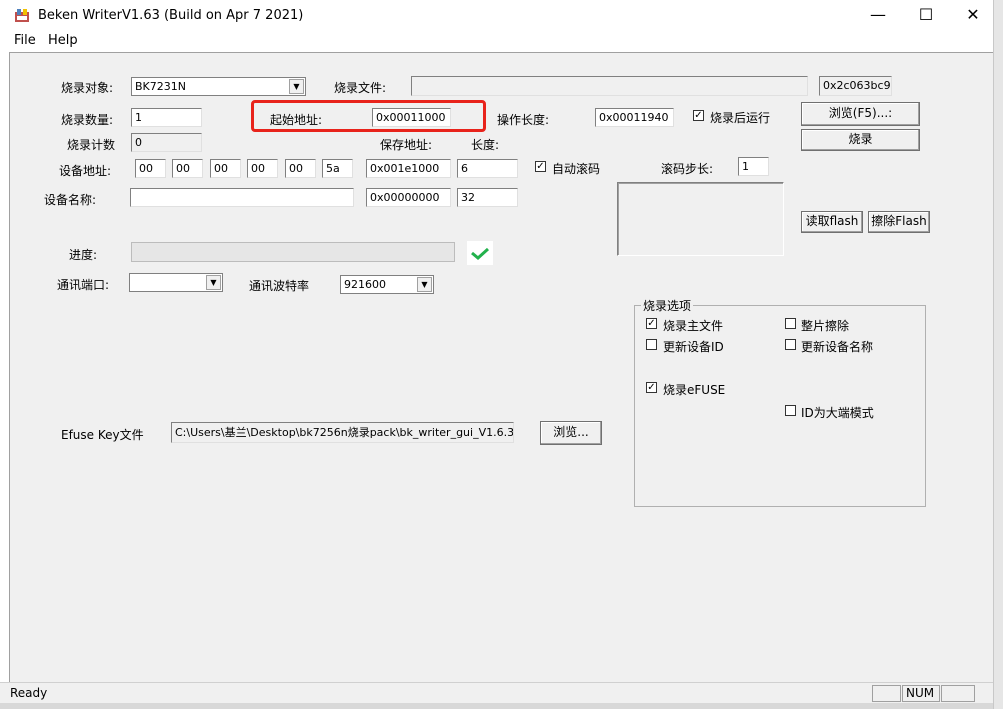  Describe the element at coordinates (693, 326) in the screenshot. I see `burn-main-label: 烧录主文件` at that location.